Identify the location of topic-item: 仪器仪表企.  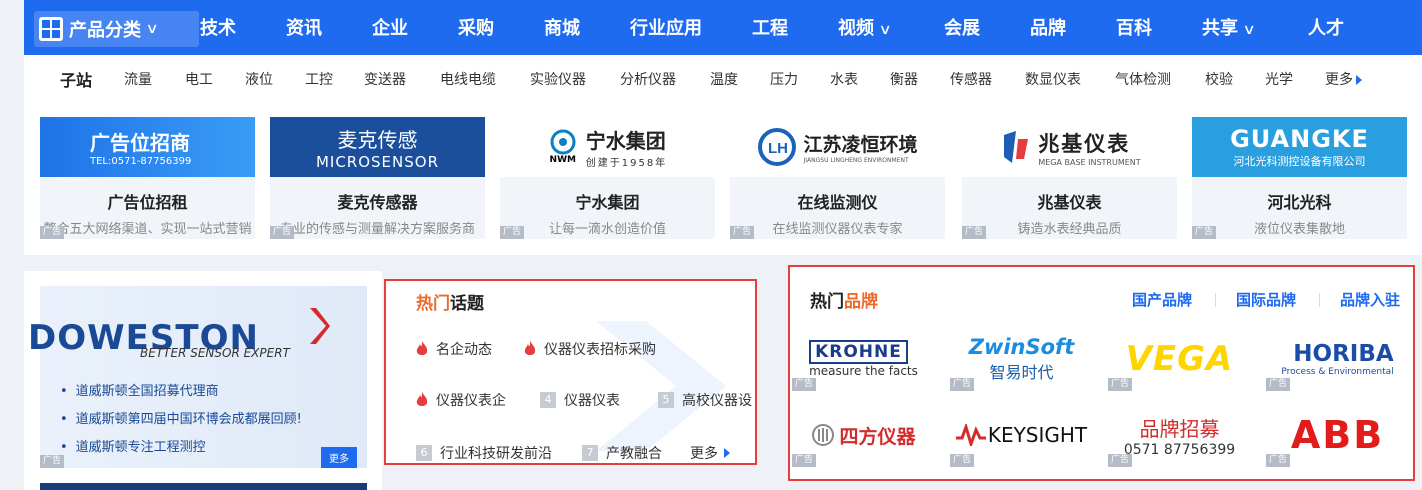
(461, 400).